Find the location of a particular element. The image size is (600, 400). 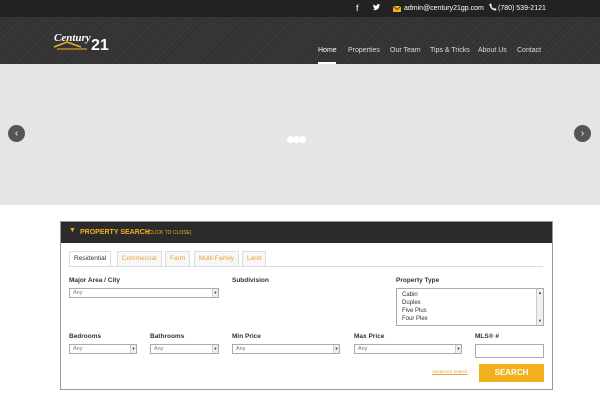

bedrooms-label: Bedrooms is located at coordinates (85, 336).